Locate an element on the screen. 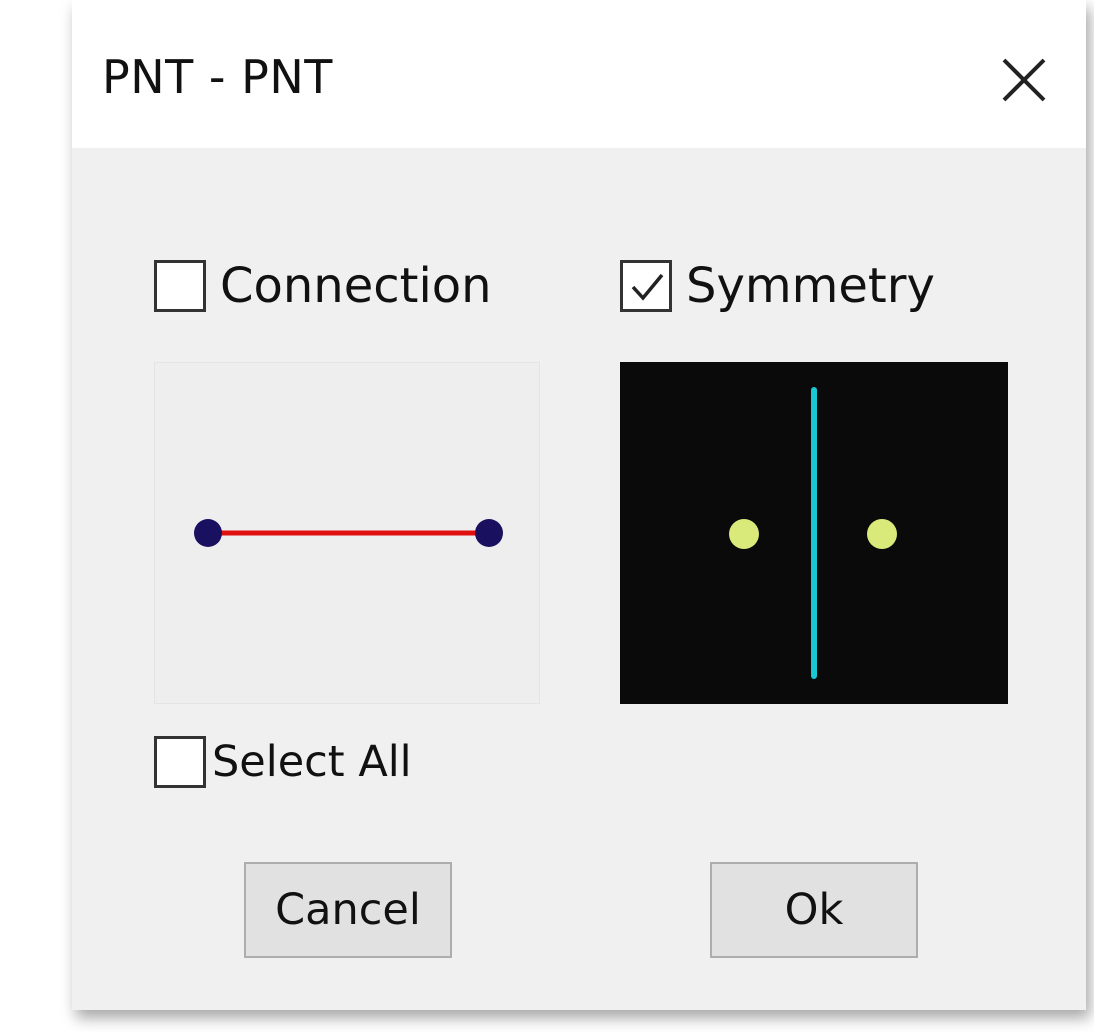  symmetry-checkbox is located at coordinates (646, 286).